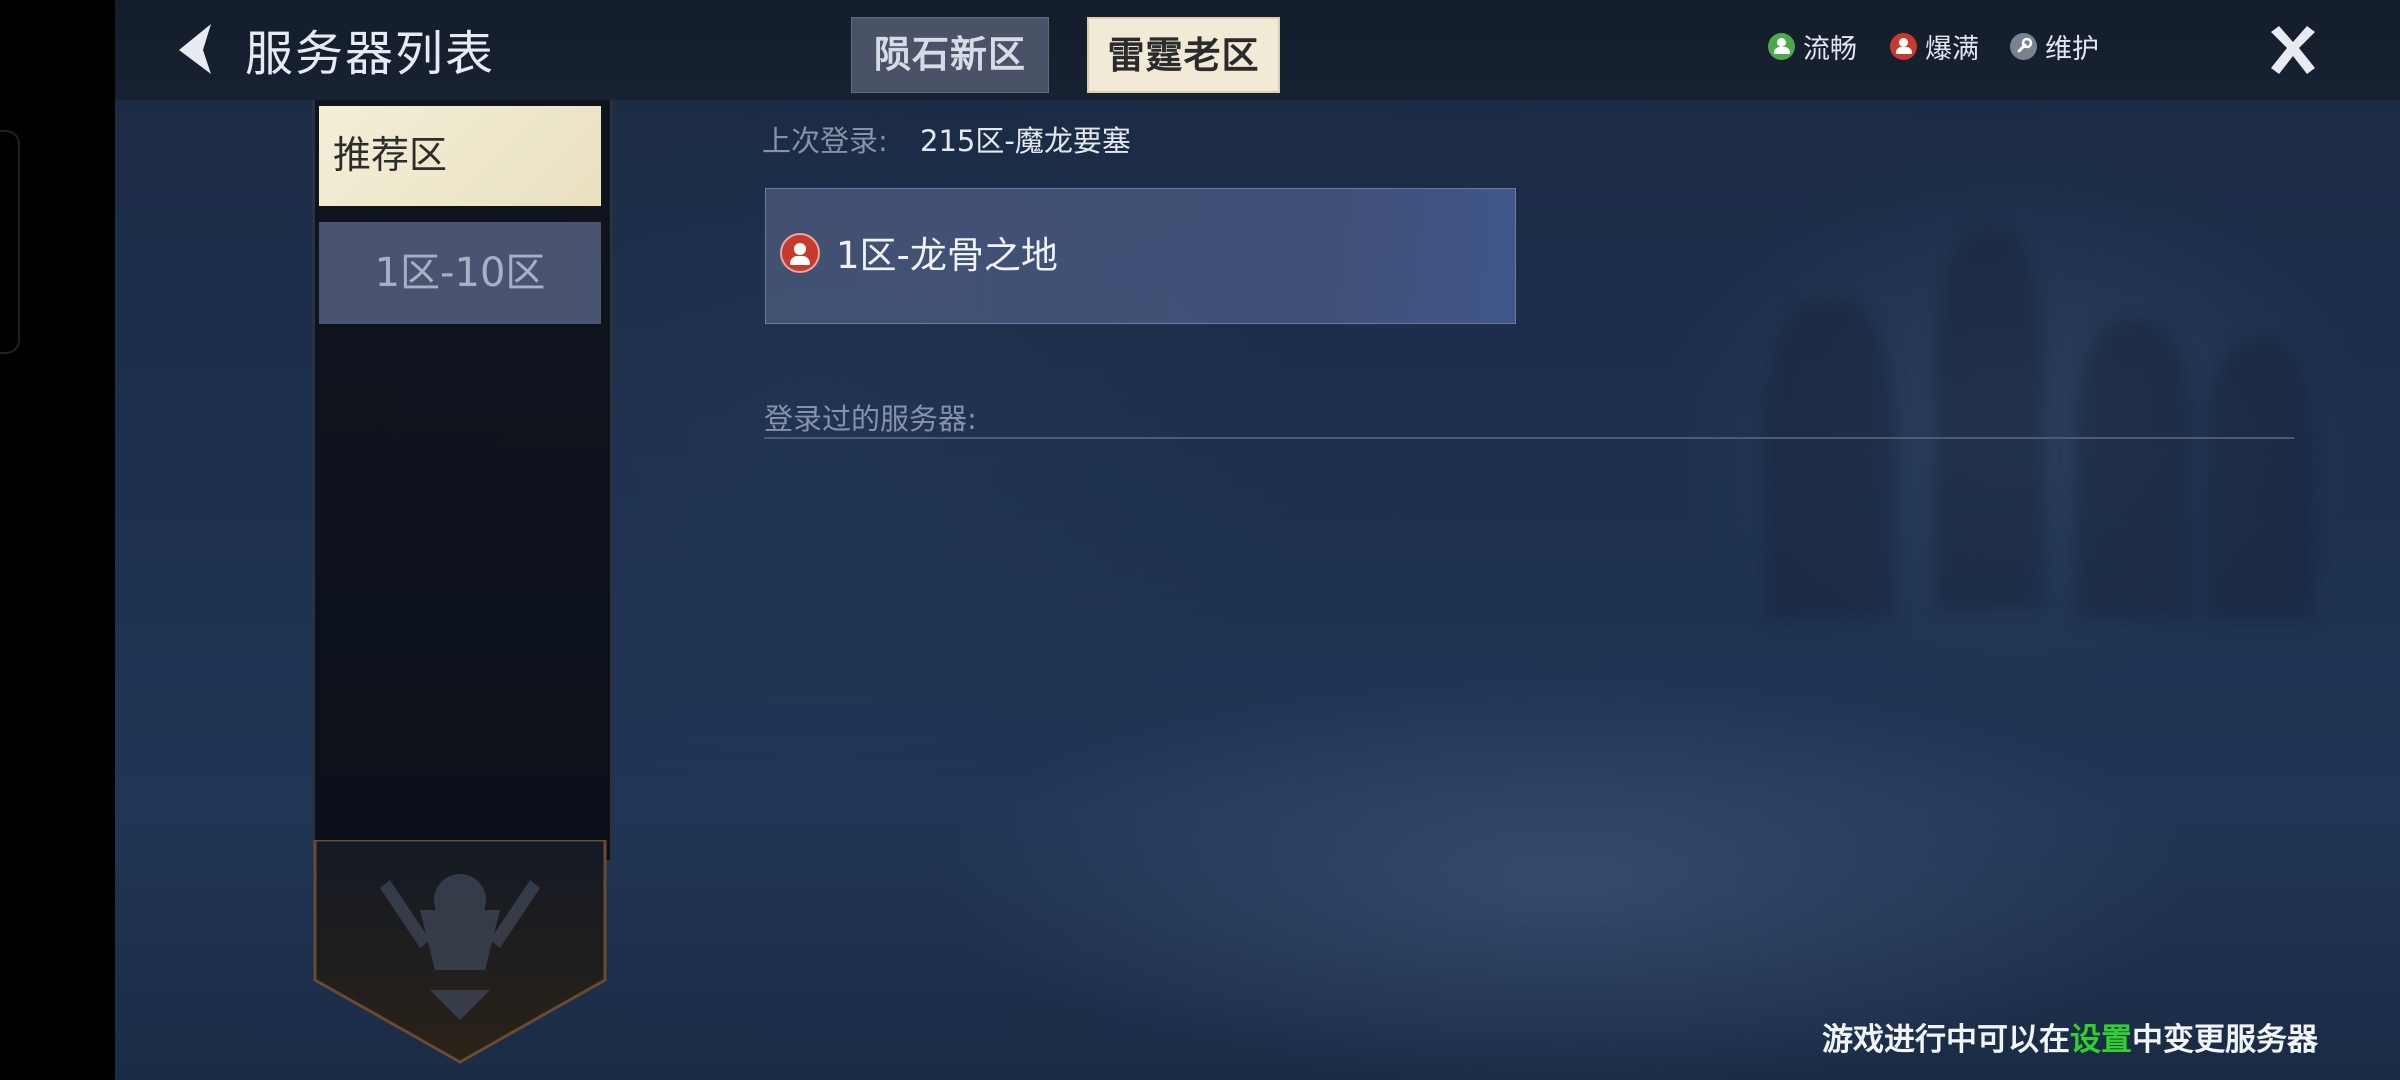 The height and width of the screenshot is (1080, 2400). I want to click on legend-maintenance: 维护, so click(2054, 46).